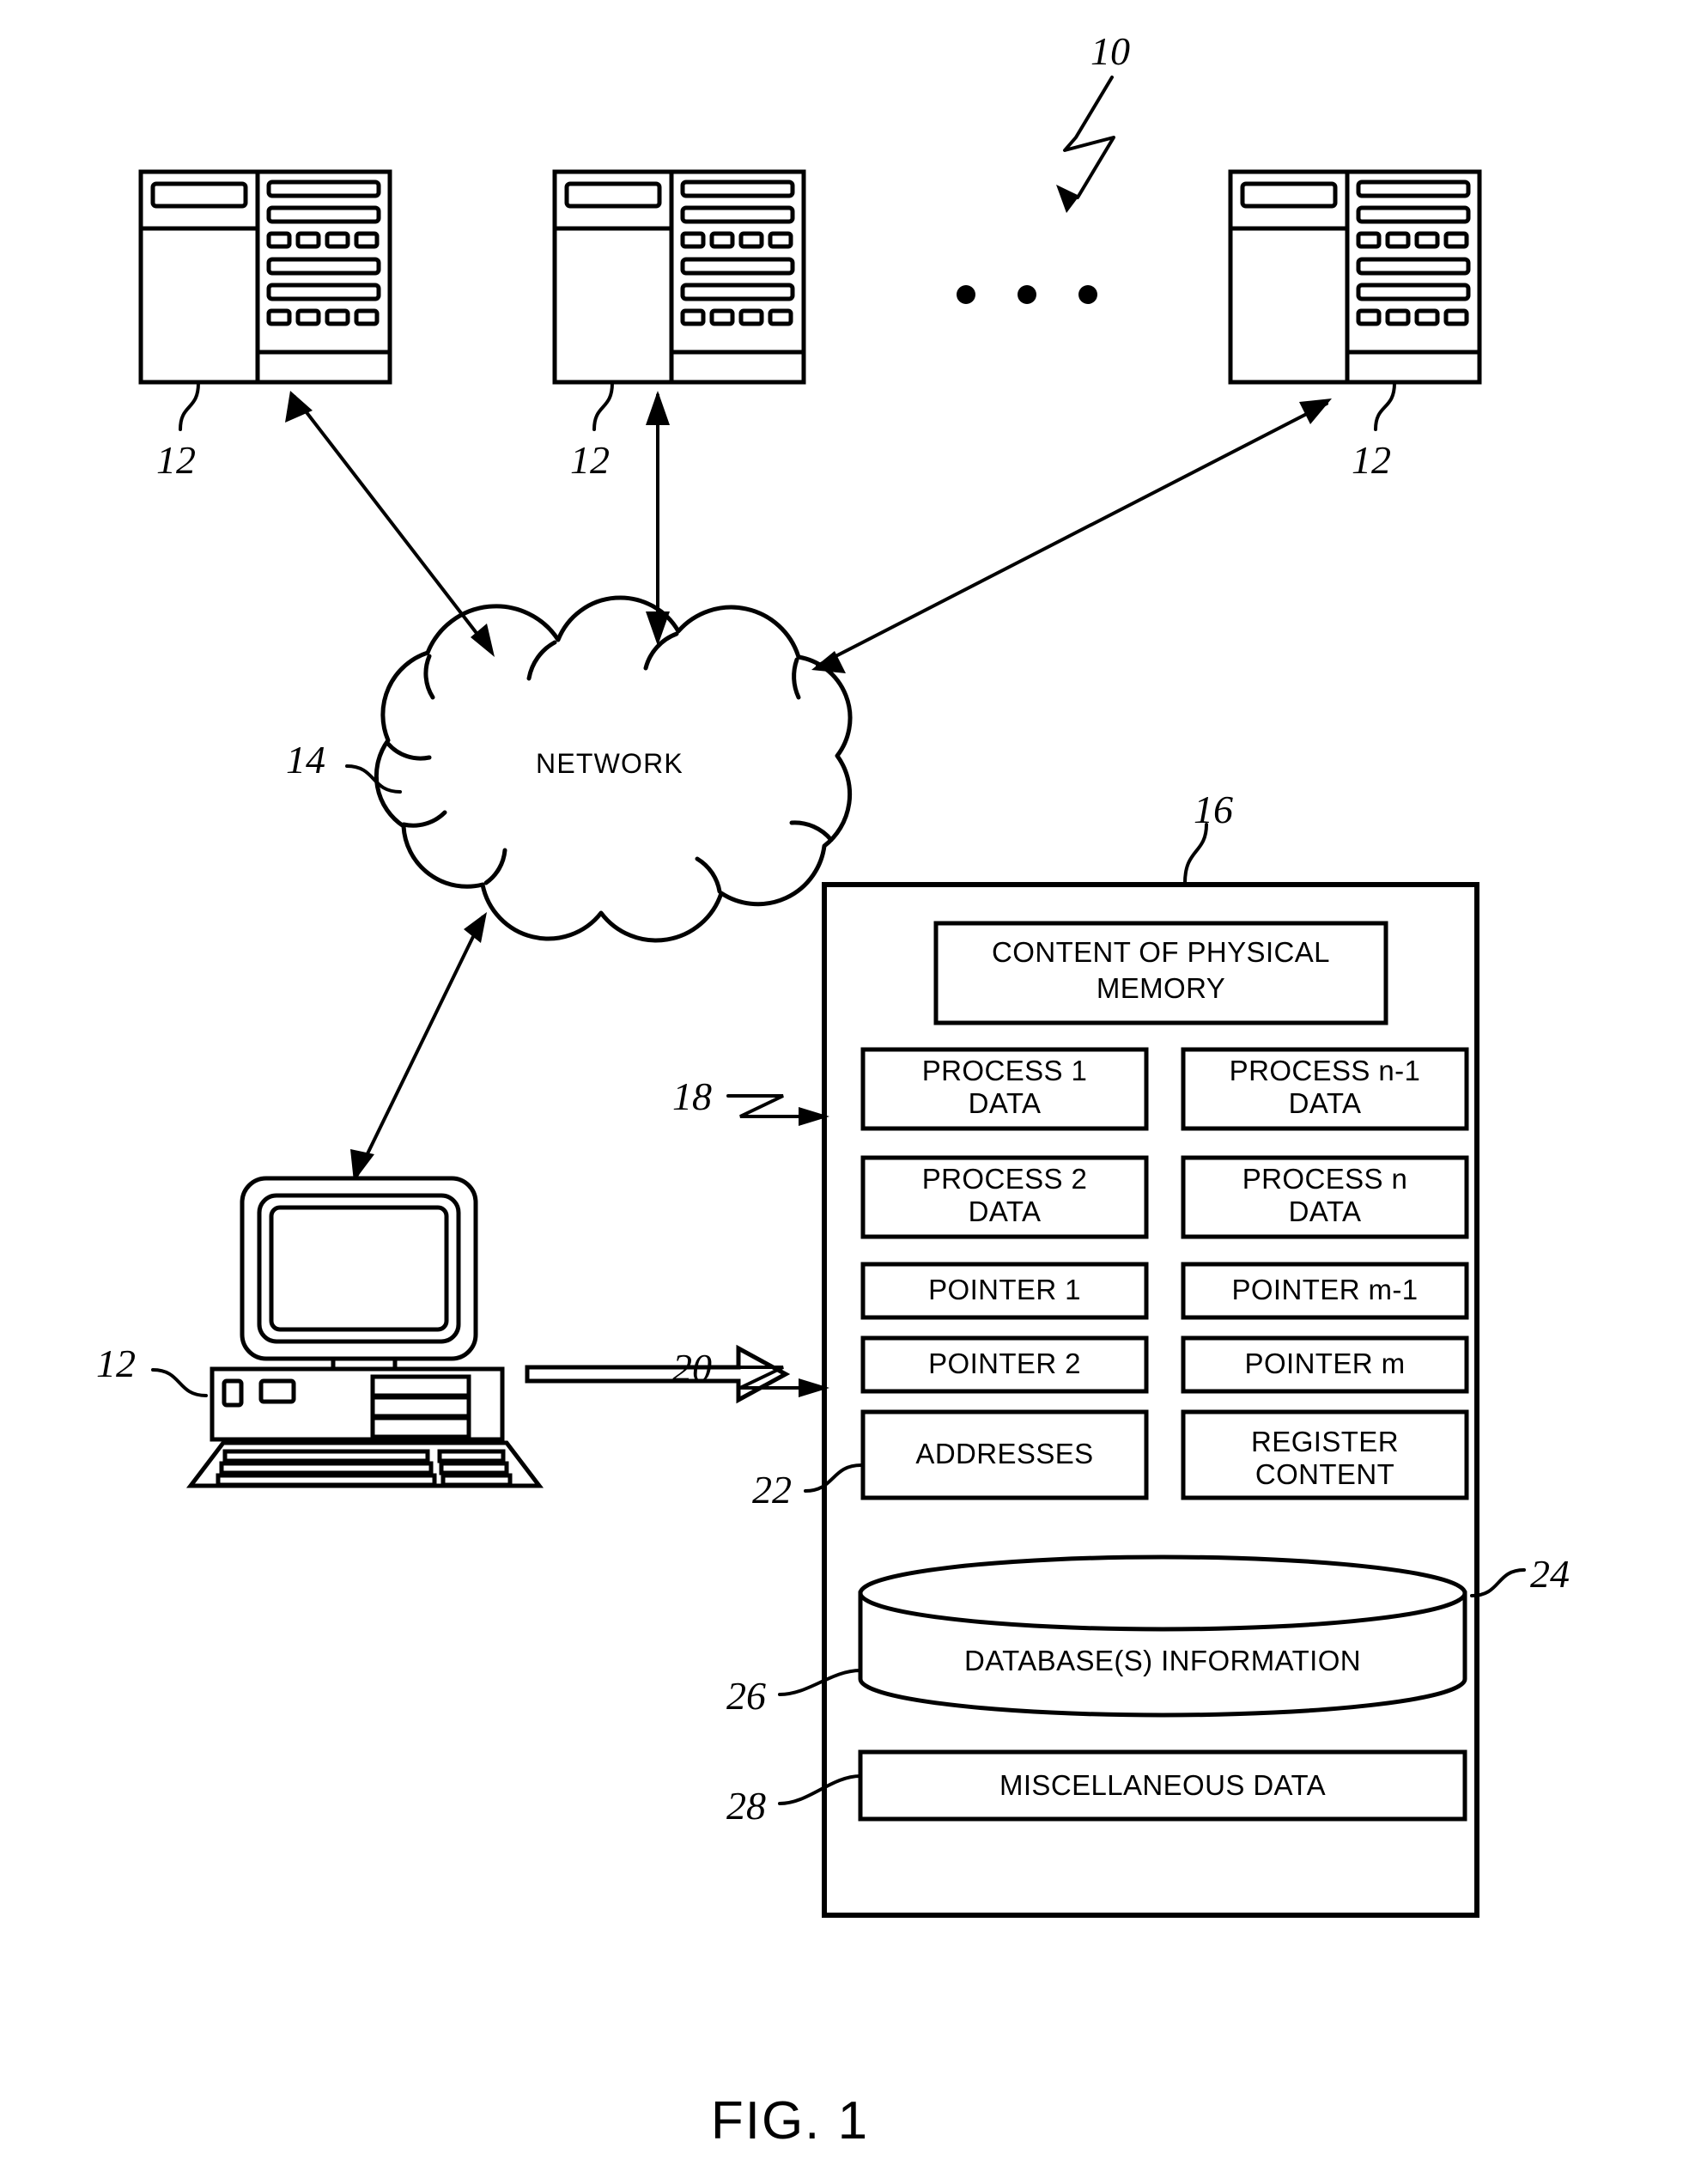 This screenshot has height=2184, width=1695. I want to click on memory-row-1-left-line2: DATA, so click(1005, 1211).